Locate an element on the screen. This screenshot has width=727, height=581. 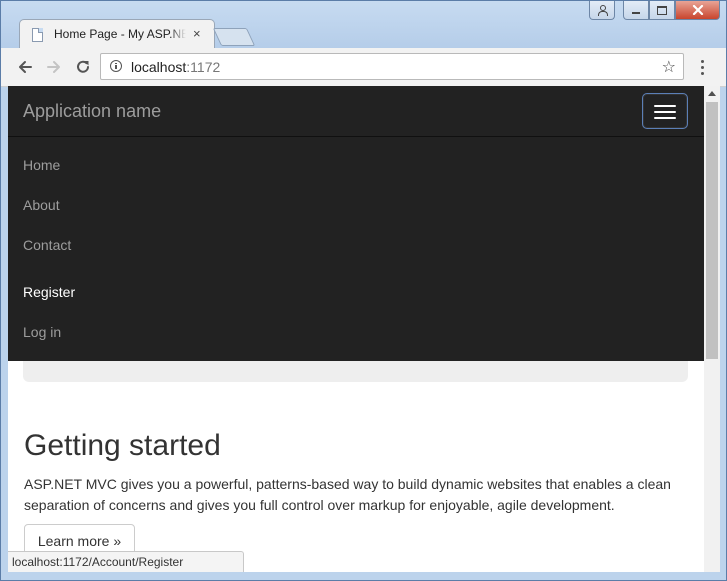
reload-button is located at coordinates (83, 67).